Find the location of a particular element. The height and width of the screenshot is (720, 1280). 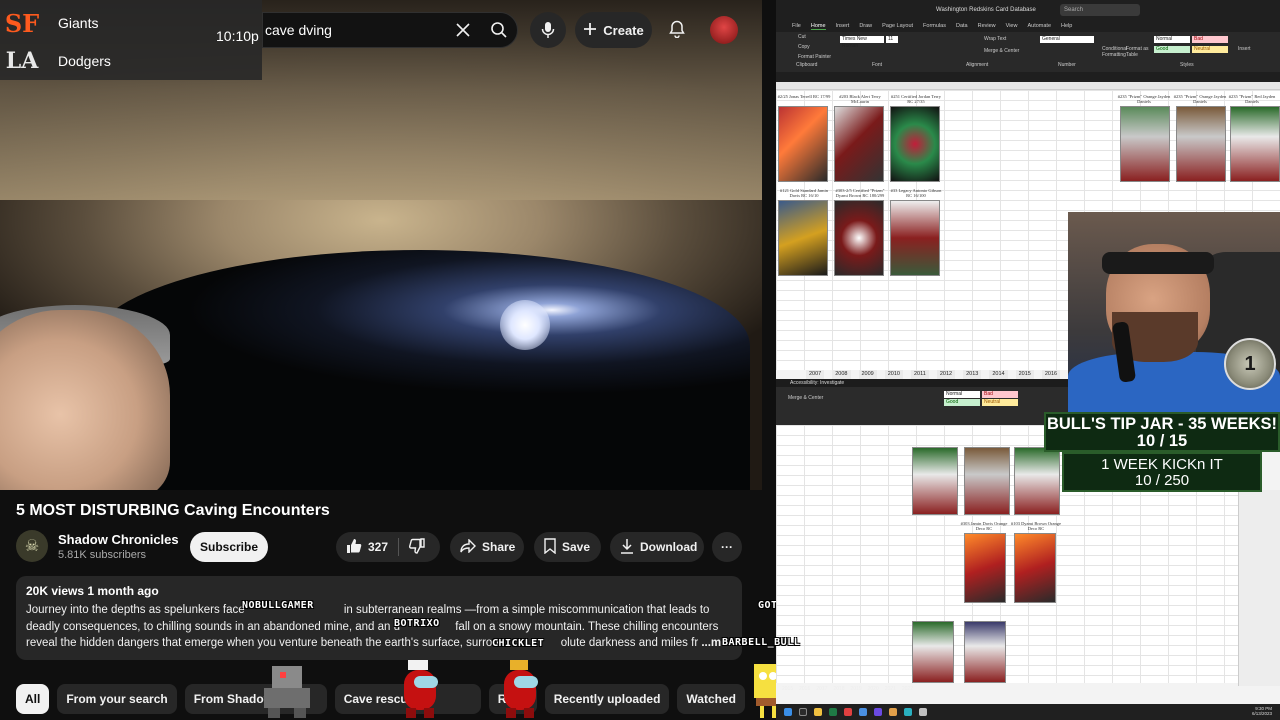

like-icon is located at coordinates (354, 547).